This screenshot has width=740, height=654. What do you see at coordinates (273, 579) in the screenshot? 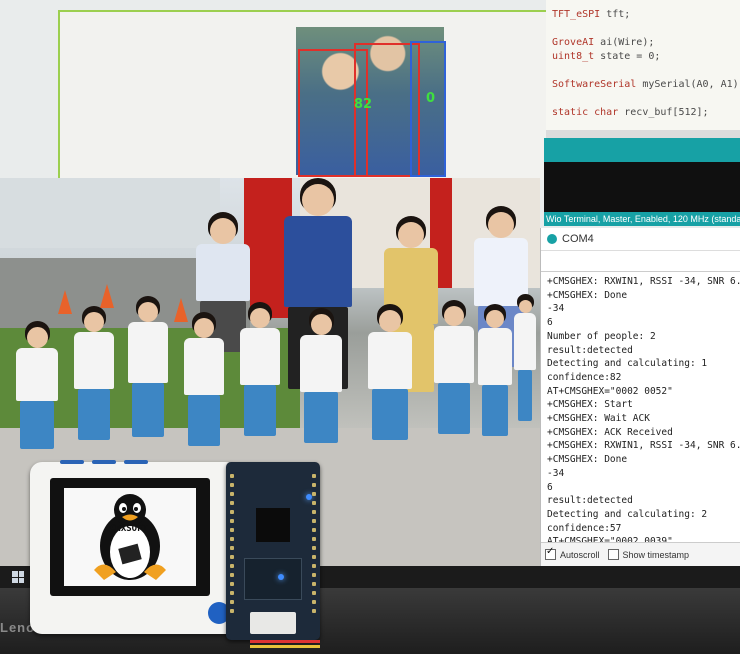
I see `module-chip` at bounding box center [273, 579].